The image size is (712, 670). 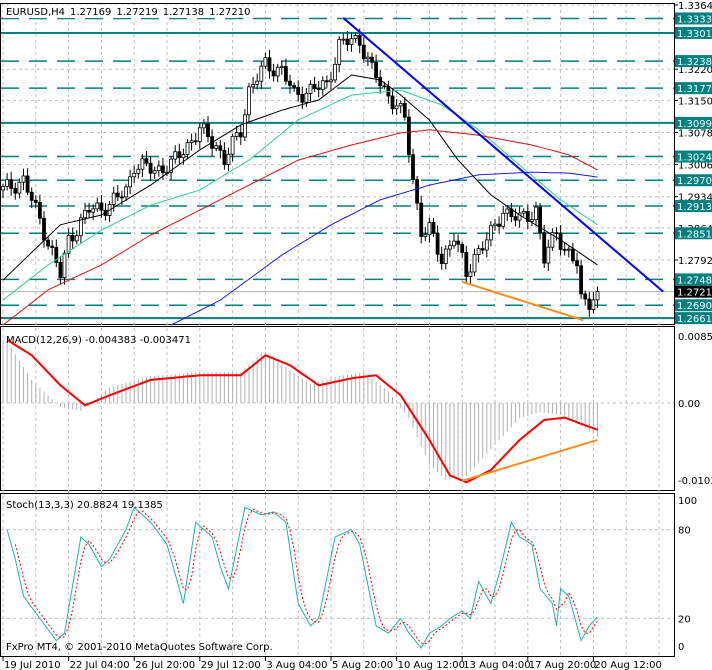 What do you see at coordinates (136, 12) in the screenshot?
I see `header-high: 1.27219` at bounding box center [136, 12].